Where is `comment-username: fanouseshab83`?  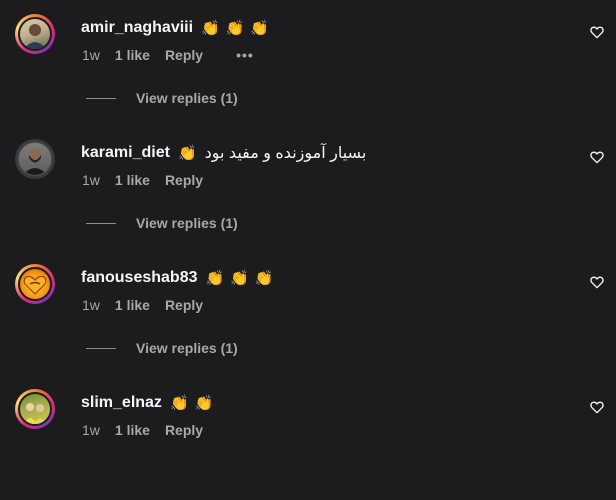
comment-username: fanouseshab83 is located at coordinates (139, 278).